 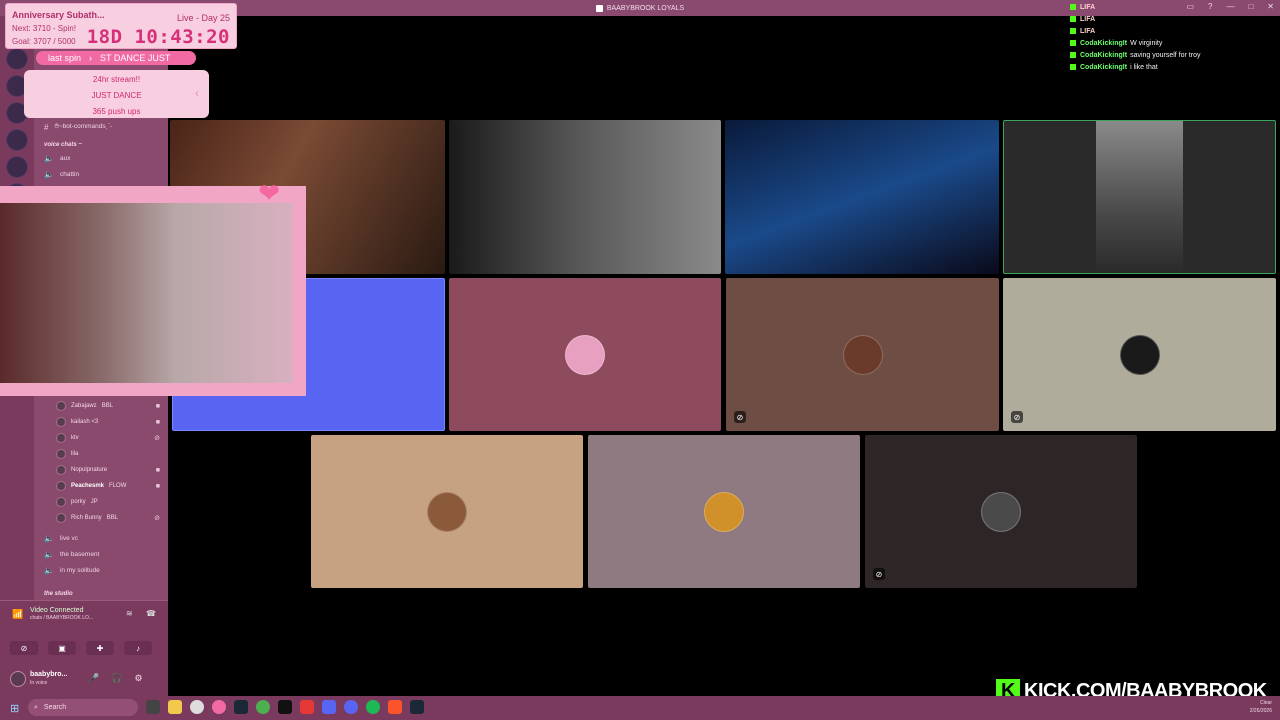 I want to click on soundboard-button: ♪, so click(x=138, y=648).